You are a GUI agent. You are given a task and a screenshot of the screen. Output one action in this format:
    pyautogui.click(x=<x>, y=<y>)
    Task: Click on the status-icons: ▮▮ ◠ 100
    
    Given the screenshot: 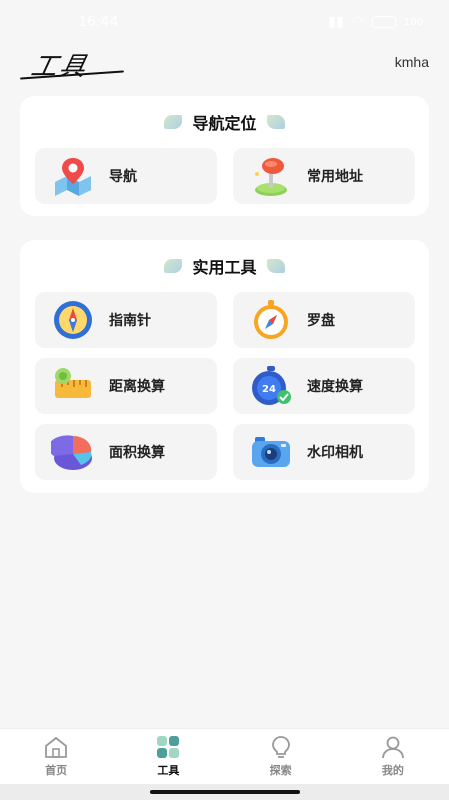 What is the action you would take?
    pyautogui.click(x=375, y=22)
    